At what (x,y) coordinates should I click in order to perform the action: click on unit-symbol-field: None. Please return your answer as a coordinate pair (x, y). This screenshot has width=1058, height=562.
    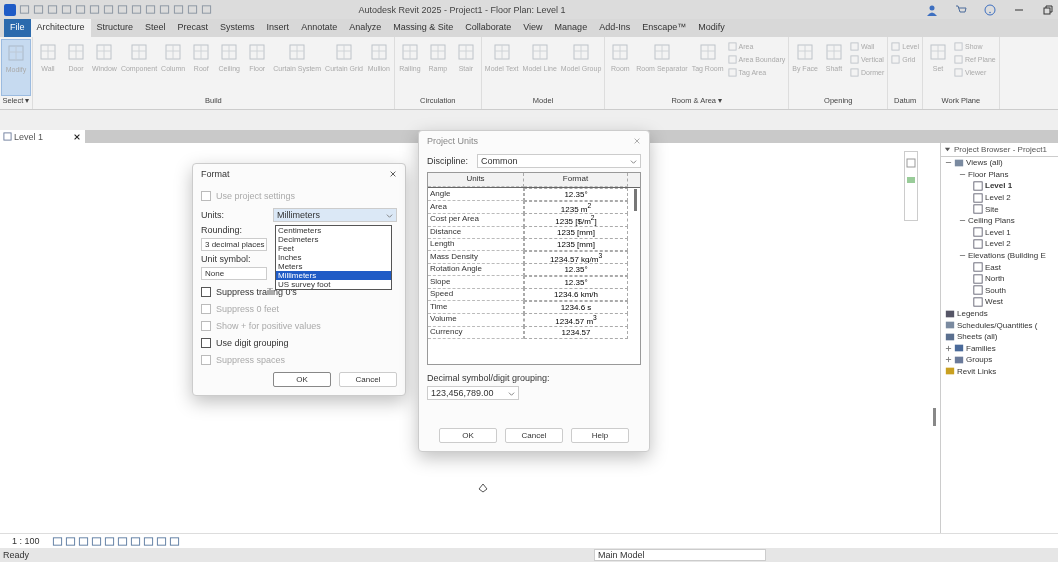
    Looking at the image, I should click on (234, 273).